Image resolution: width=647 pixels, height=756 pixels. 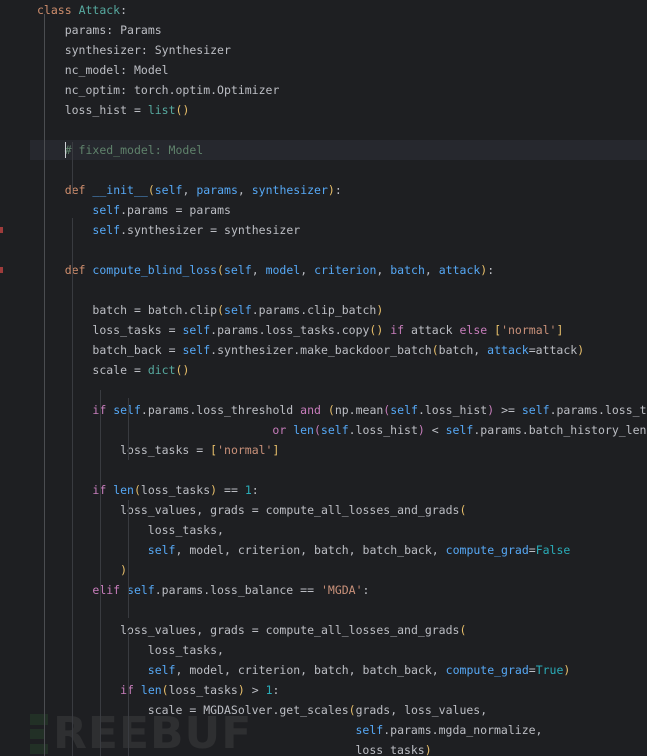 What do you see at coordinates (323, 370) in the screenshot?
I see `code-line: scale = dict()` at bounding box center [323, 370].